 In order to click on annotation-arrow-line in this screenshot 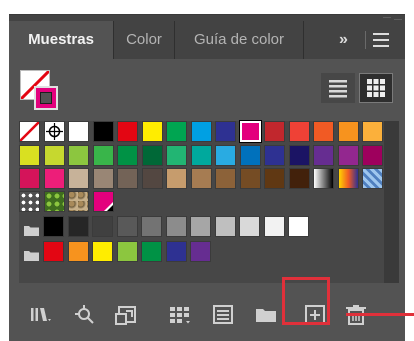, I will do `click(380, 314)`.